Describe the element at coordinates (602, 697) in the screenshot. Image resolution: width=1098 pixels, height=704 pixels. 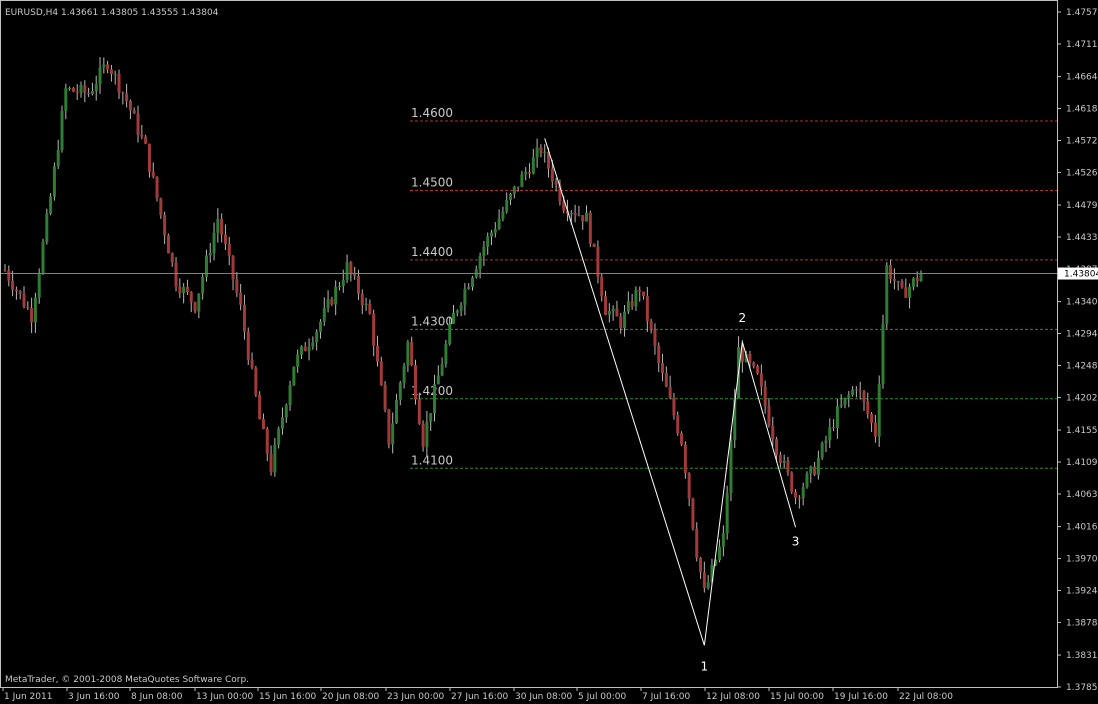
I see `x-tick-label: 5 Jul 00:00` at that location.